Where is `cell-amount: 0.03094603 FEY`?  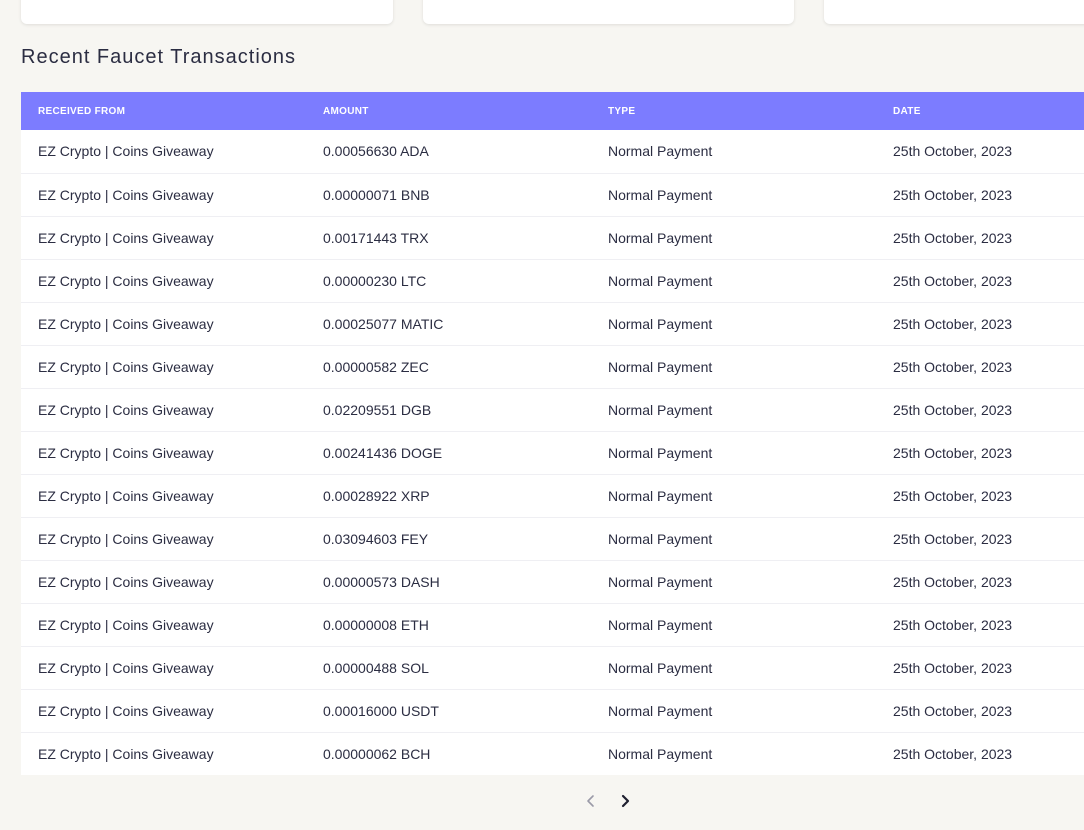 cell-amount: 0.03094603 FEY is located at coordinates (376, 538).